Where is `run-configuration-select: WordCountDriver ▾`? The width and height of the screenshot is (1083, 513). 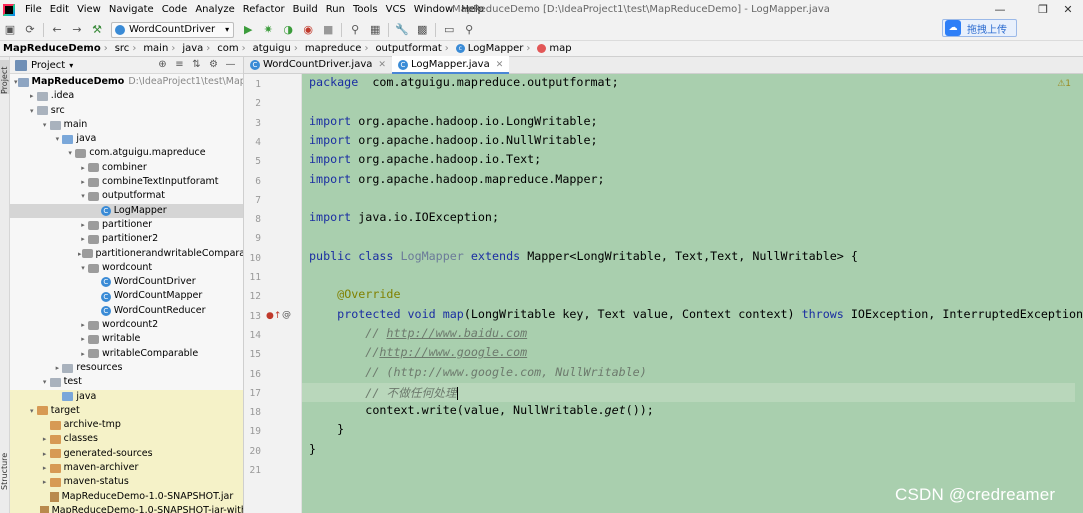
run-configuration-select: WordCountDriver ▾ is located at coordinates (173, 29).